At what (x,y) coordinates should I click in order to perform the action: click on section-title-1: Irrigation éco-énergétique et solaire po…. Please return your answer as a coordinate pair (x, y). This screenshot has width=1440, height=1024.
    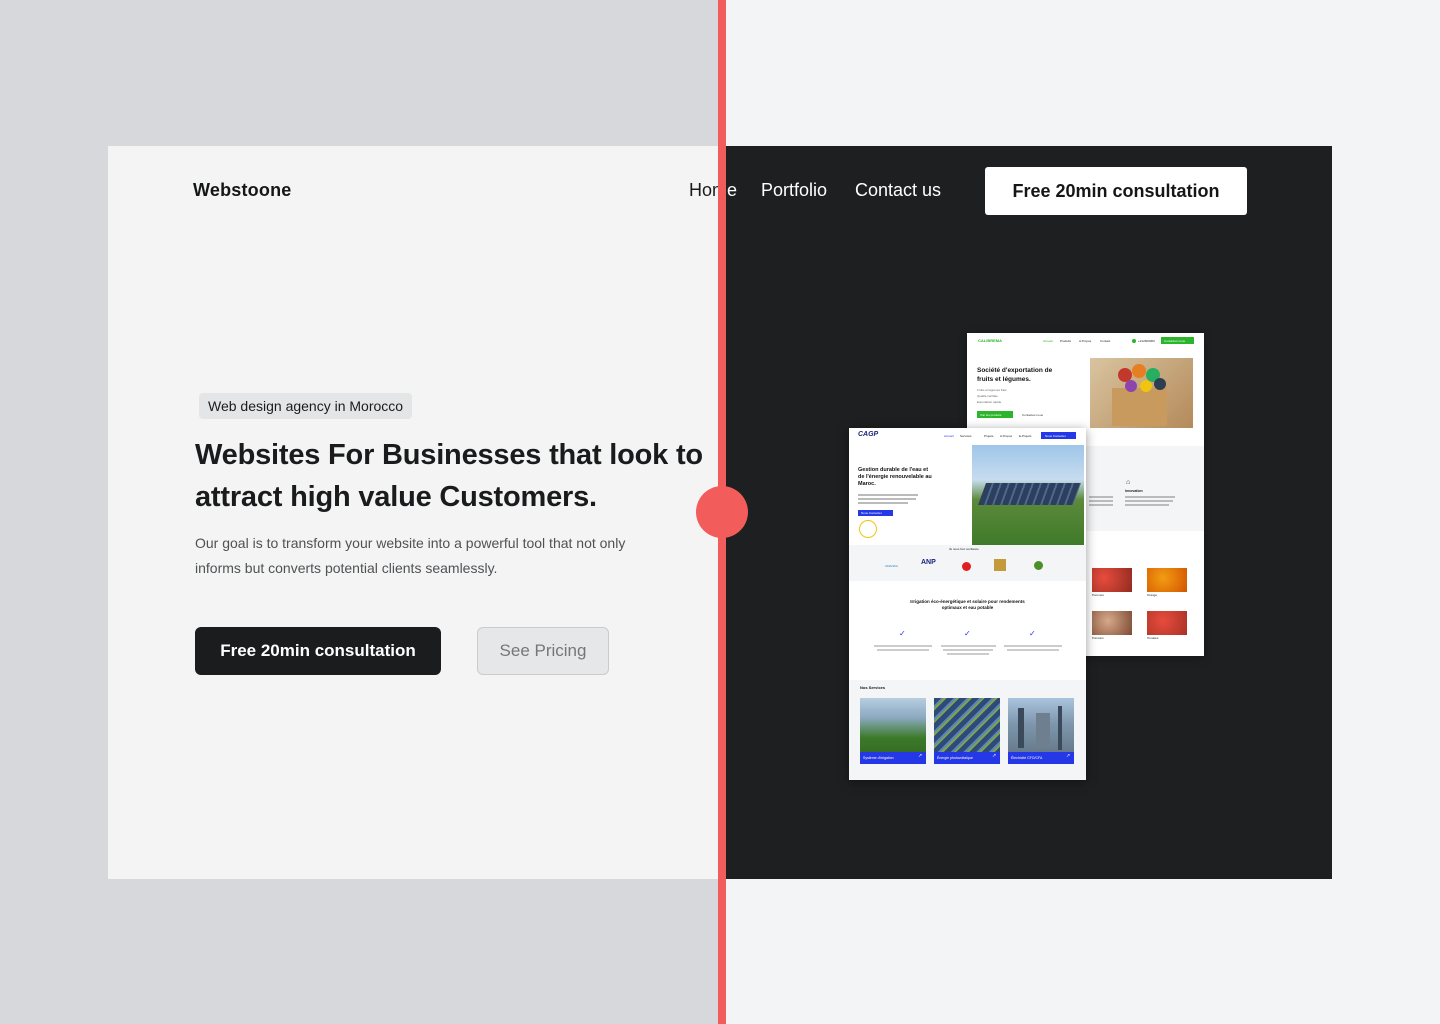
    Looking at the image, I should click on (967, 601).